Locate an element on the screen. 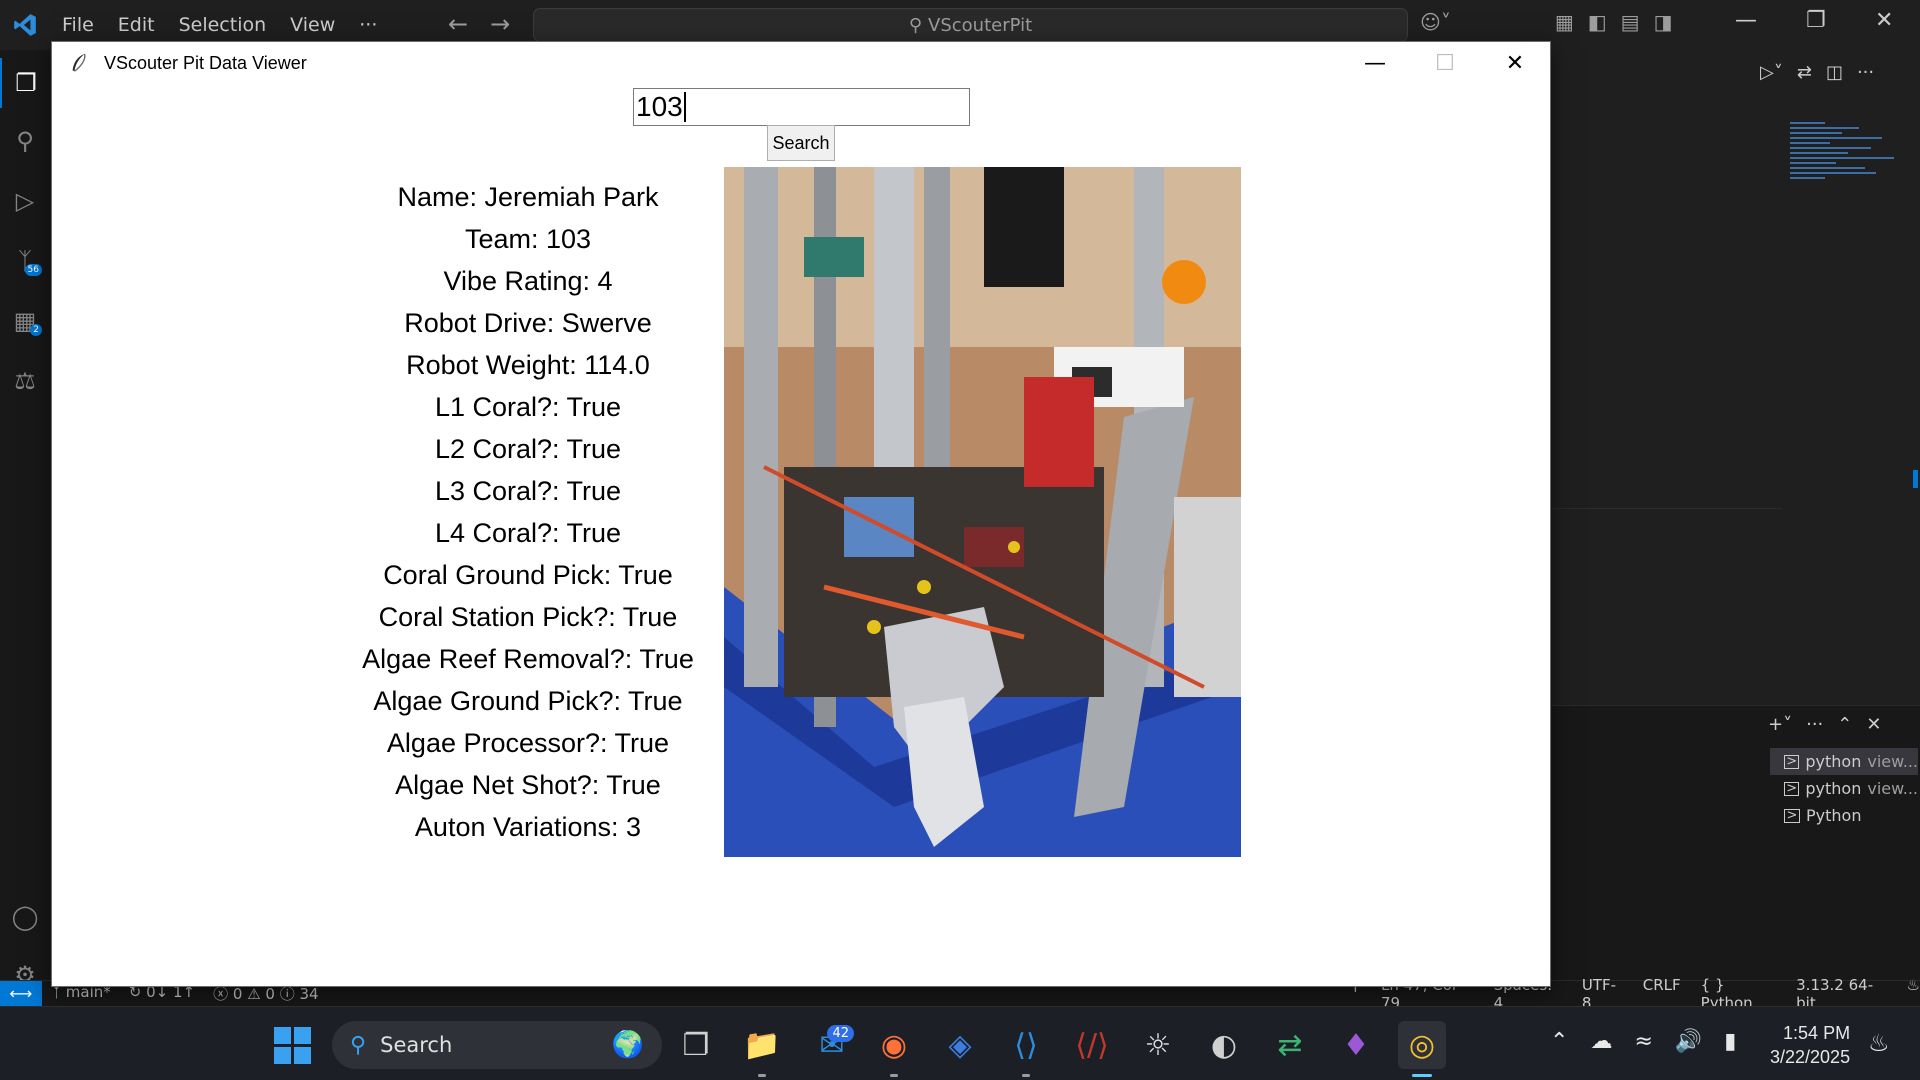 The height and width of the screenshot is (1080, 1920). tray-overflow-icon: ⌃ is located at coordinates (1559, 1041).